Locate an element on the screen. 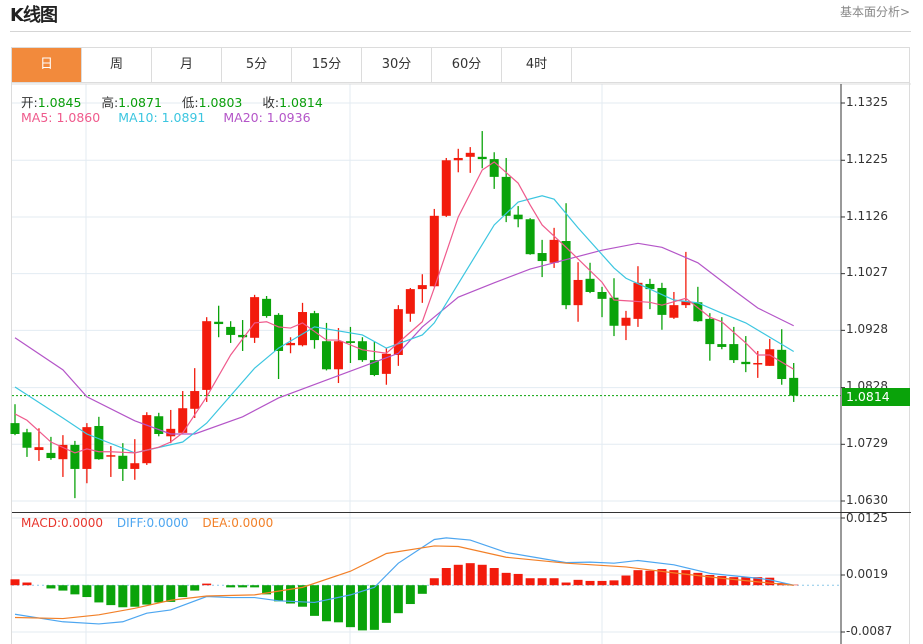 The height and width of the screenshot is (644, 923). price-tick: 1.1126 is located at coordinates (867, 216).